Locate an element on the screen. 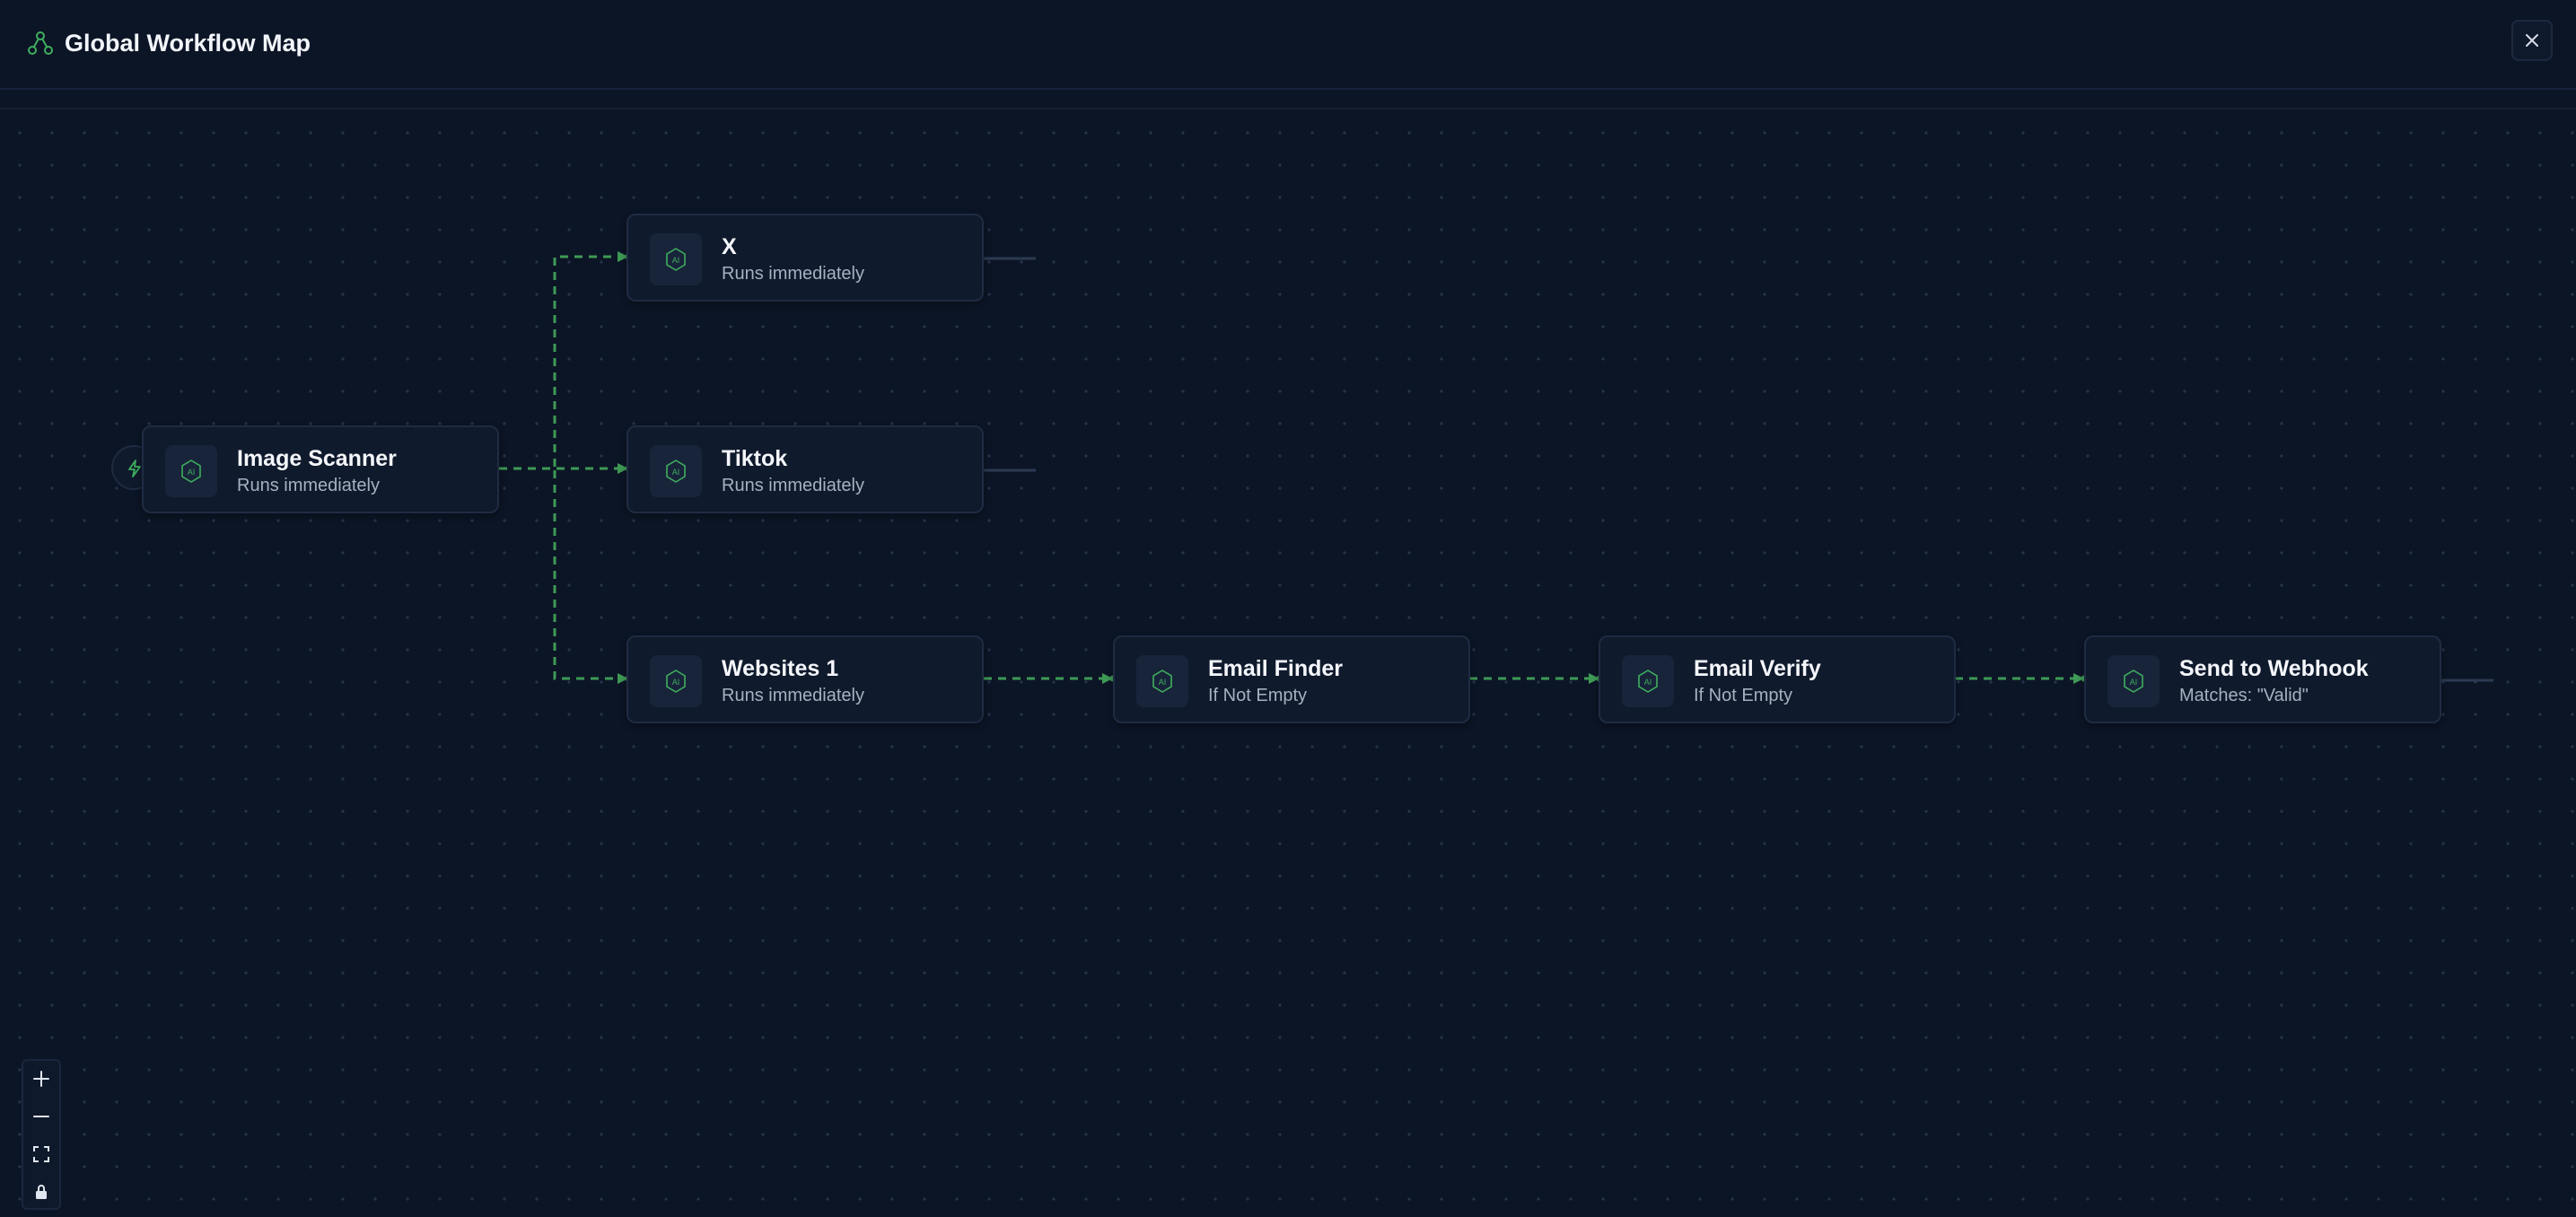  node-email-verify: AI Email Verify If Not Empty is located at coordinates (1777, 679).